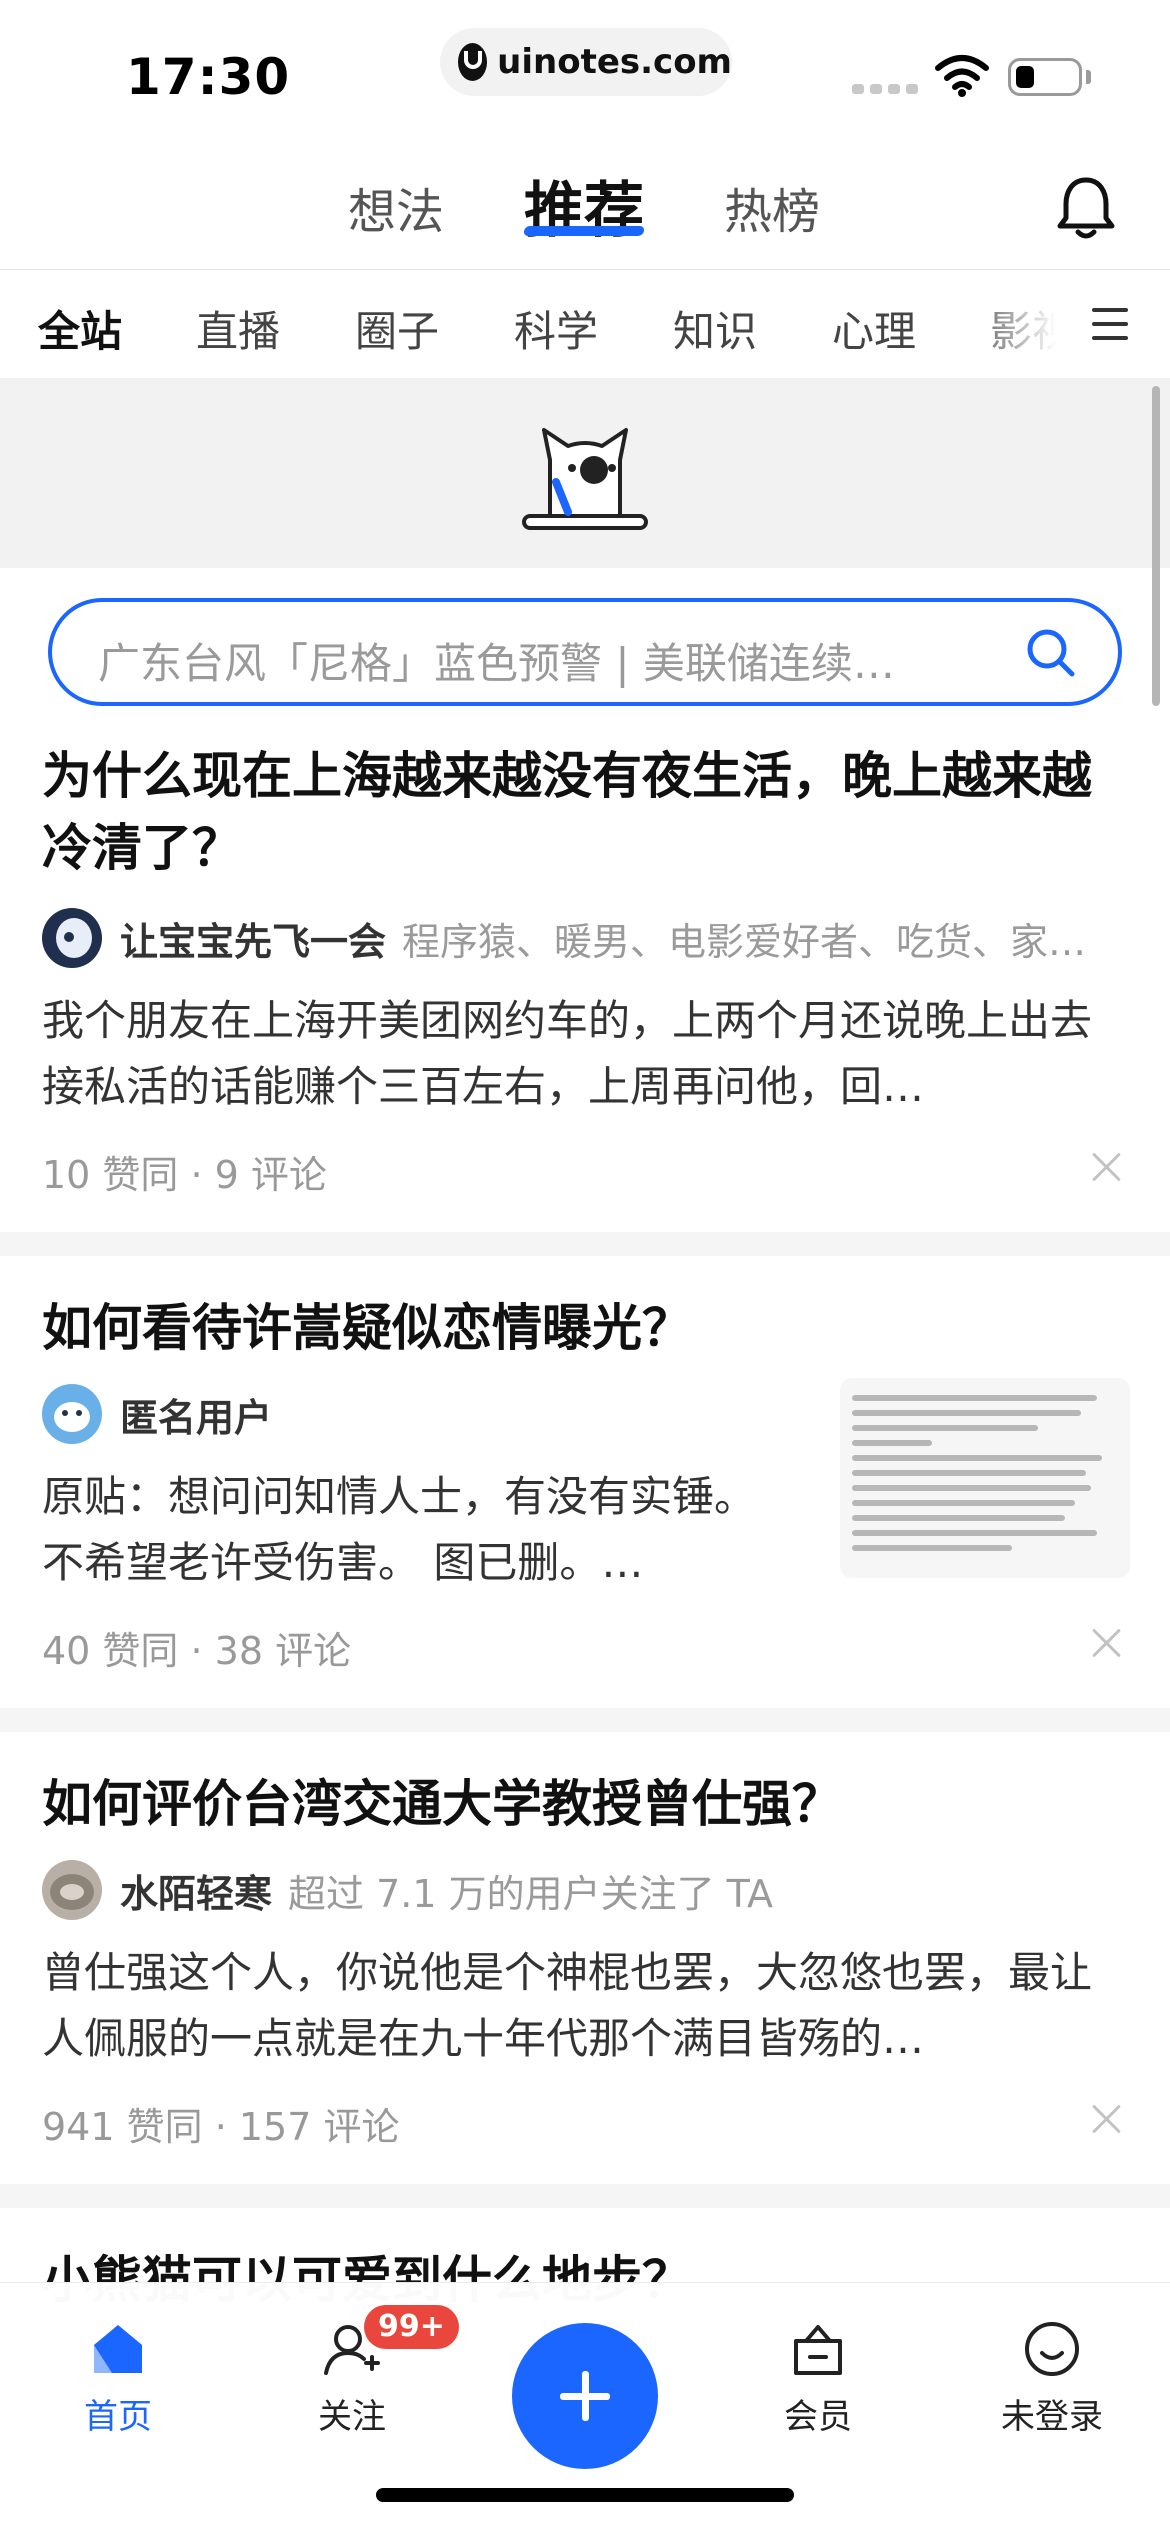 This screenshot has height=2532, width=1170. What do you see at coordinates (715, 328) in the screenshot?
I see `category-knowledge: 知识` at bounding box center [715, 328].